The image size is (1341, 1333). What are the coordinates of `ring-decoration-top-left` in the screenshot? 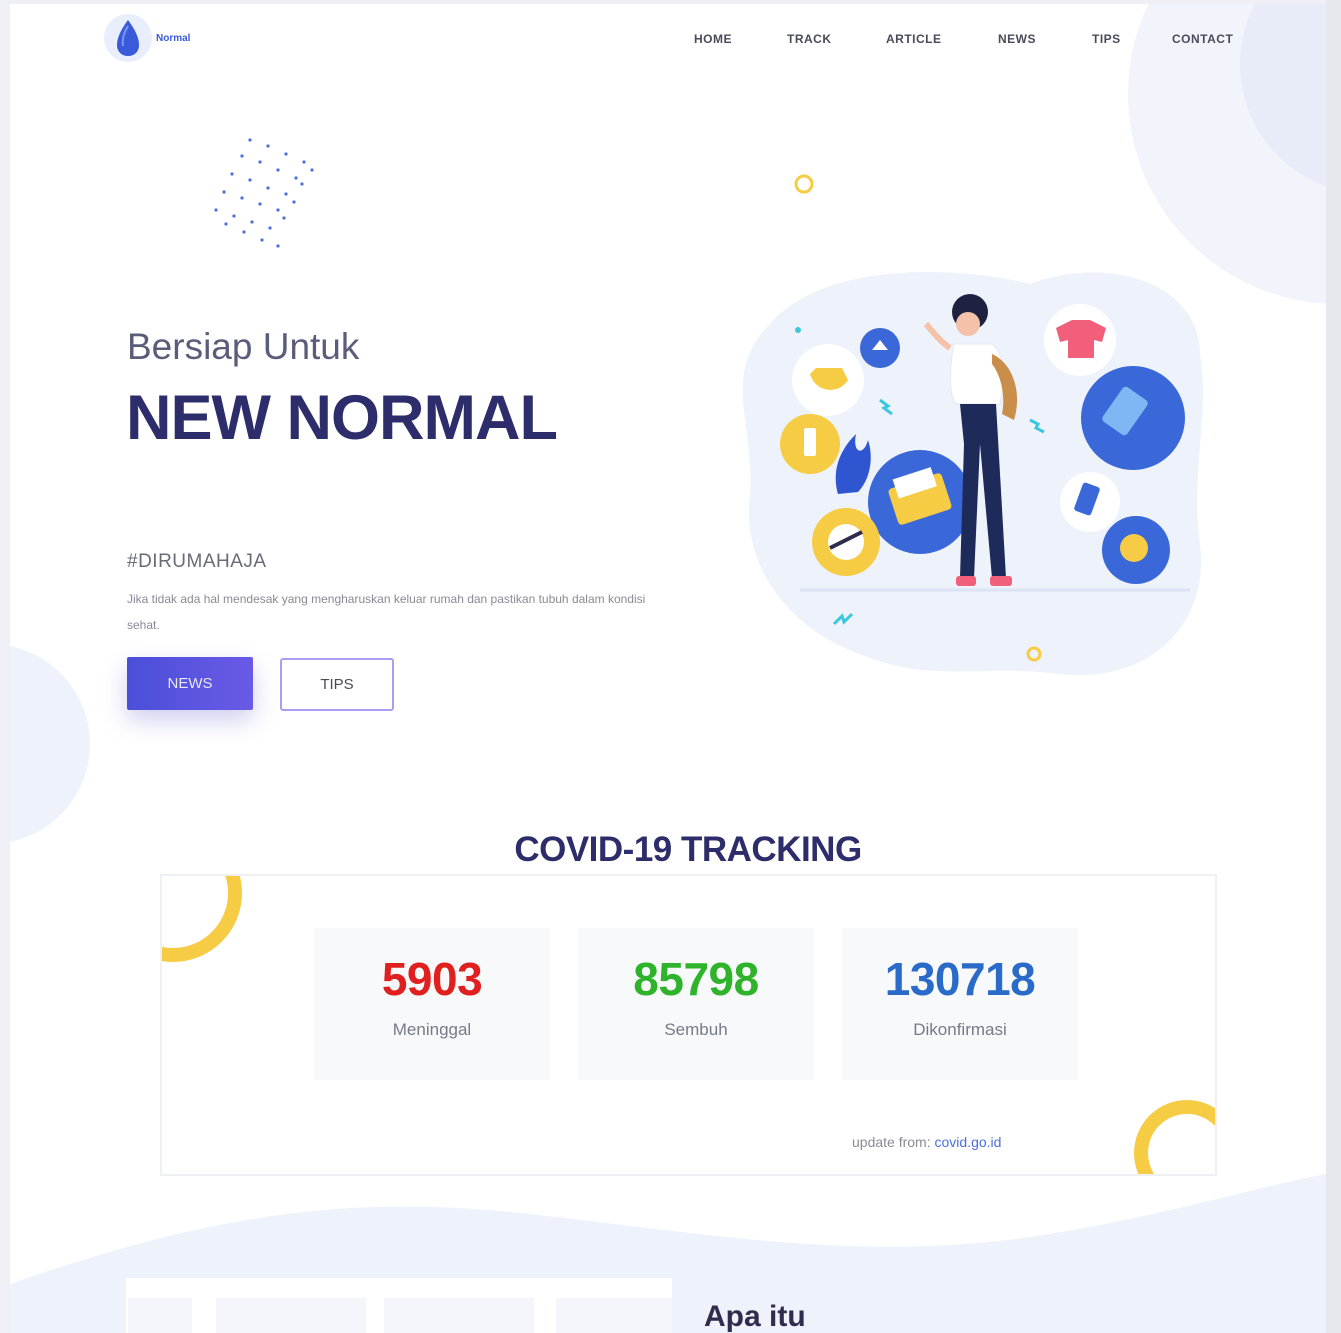 It's located at (202, 919).